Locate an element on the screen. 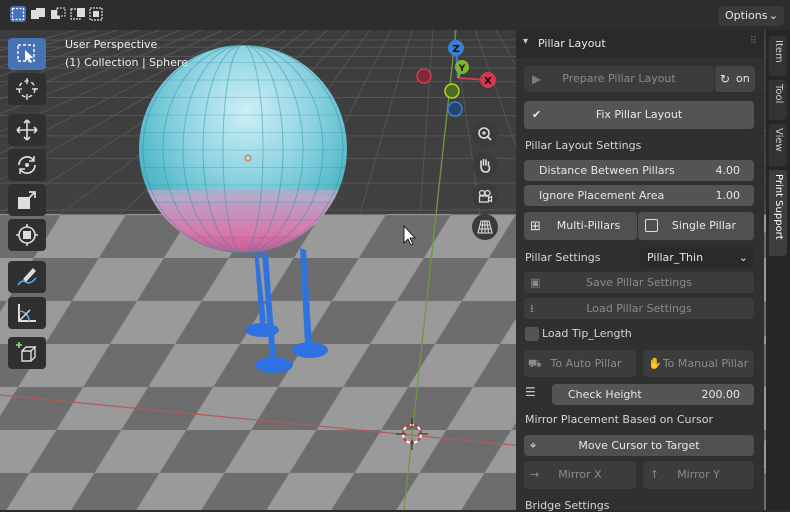 The image size is (790, 512). scale-tool is located at coordinates (27, 200).